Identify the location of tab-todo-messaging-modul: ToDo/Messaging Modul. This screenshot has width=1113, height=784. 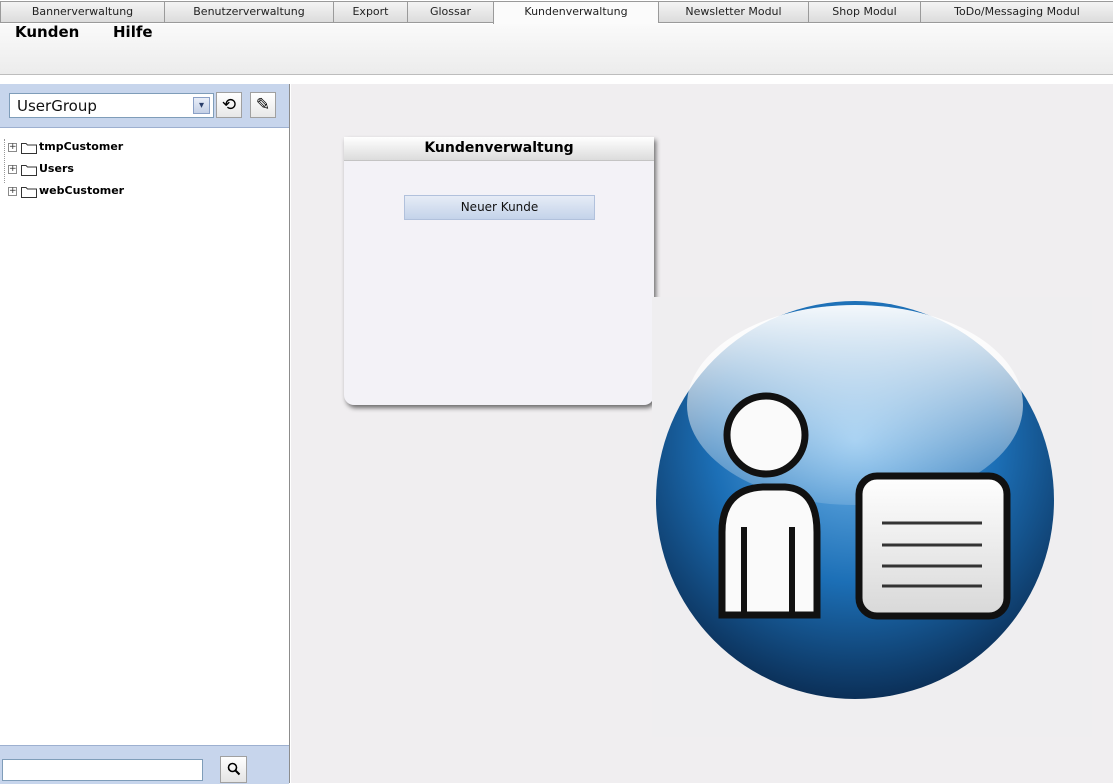
(1016, 12).